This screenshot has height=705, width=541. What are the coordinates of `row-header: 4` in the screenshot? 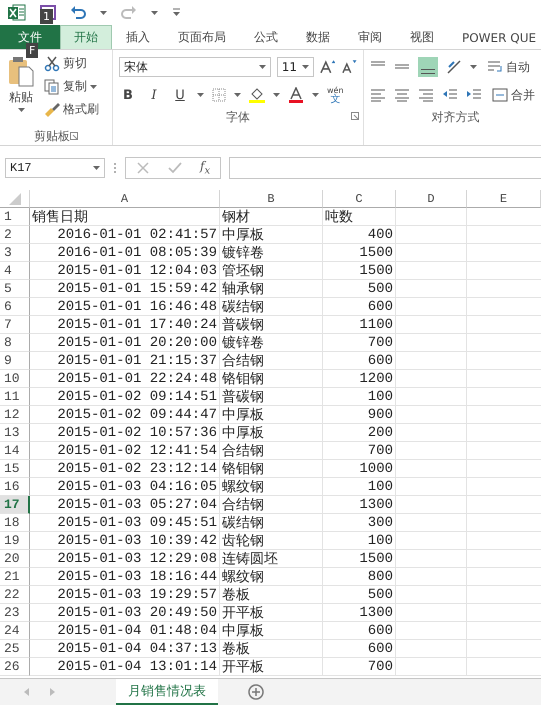 It's located at (15, 271).